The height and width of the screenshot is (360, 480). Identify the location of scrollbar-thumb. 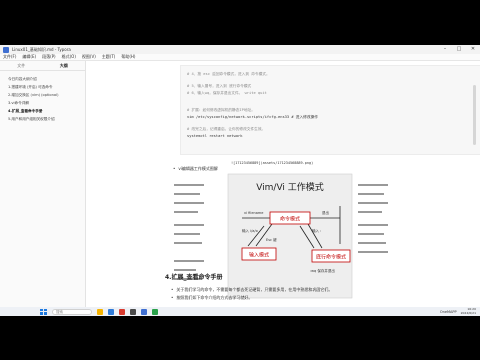
(474, 115).